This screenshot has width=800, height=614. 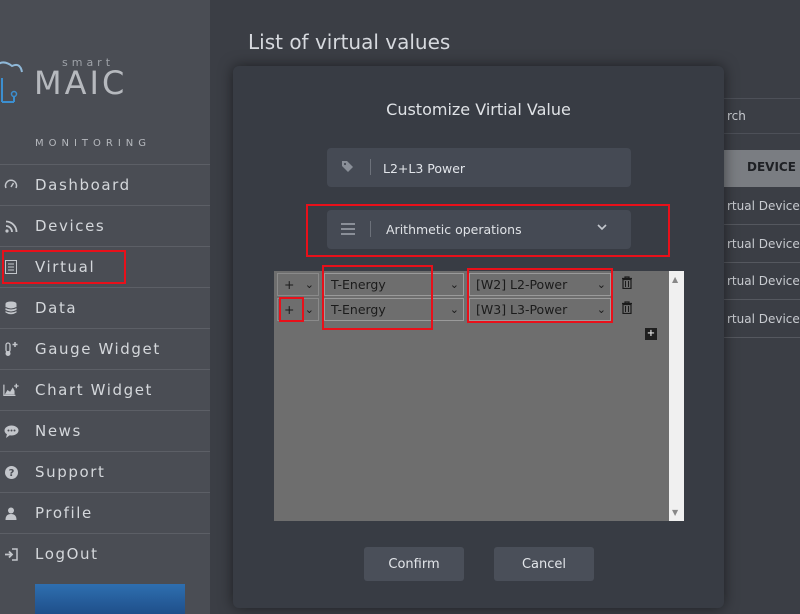 What do you see at coordinates (651, 334) in the screenshot?
I see `add-operation-button: +` at bounding box center [651, 334].